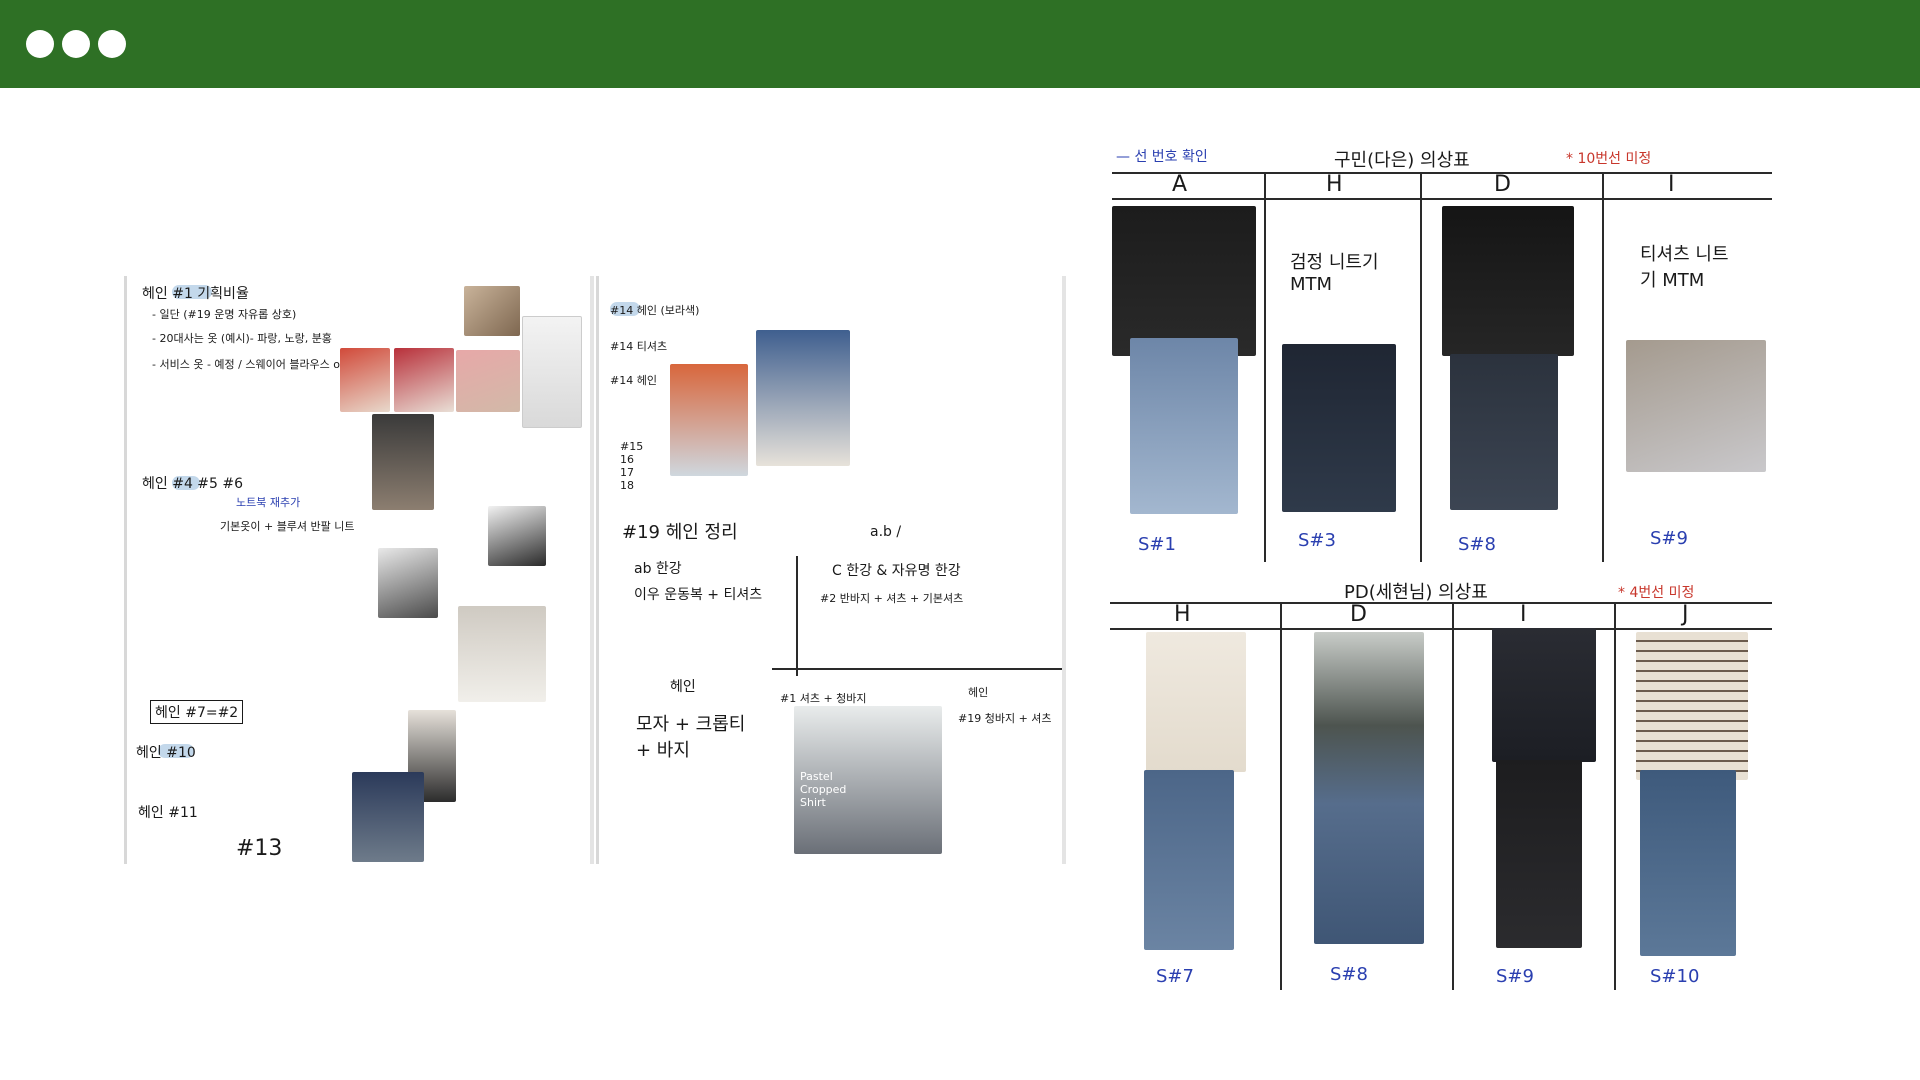 This screenshot has height=1080, width=1920. I want to click on sheet-title: PD(세현님) 의상표, so click(1416, 592).